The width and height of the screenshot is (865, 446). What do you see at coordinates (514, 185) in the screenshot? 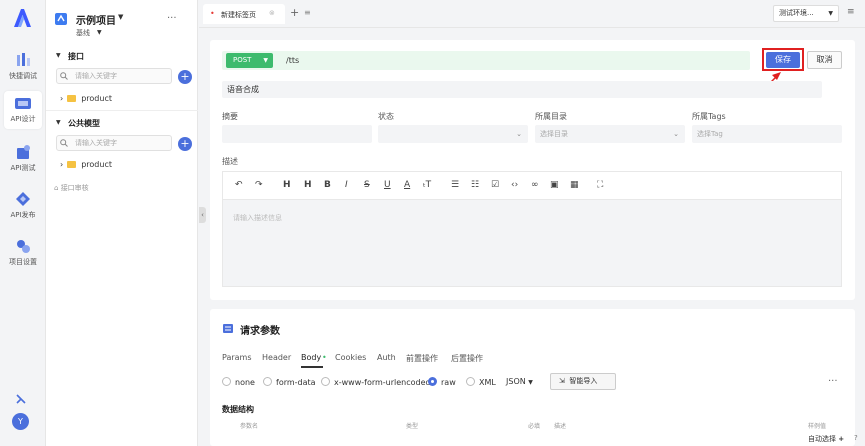
I see `code-icon: ‹›` at bounding box center [514, 185].